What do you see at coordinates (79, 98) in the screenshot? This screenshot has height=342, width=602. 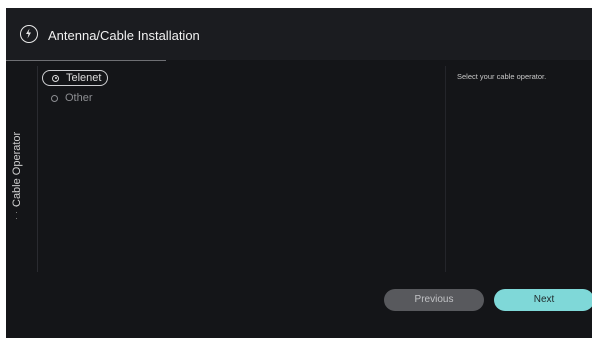 I see `option-label: Other` at bounding box center [79, 98].